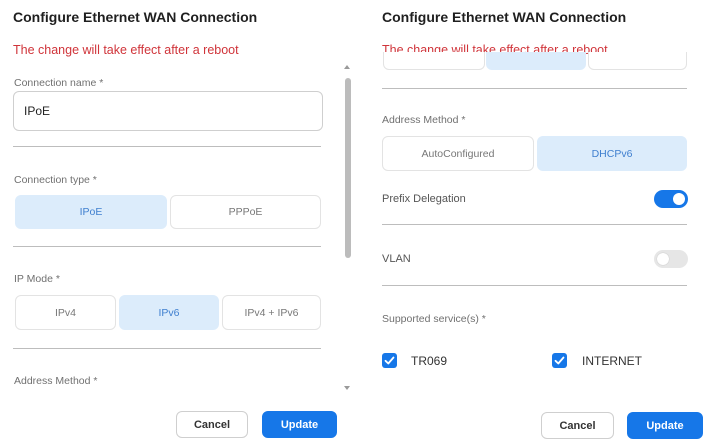 This screenshot has height=439, width=711. I want to click on prefix-delegation-label: Prefix Delegation, so click(424, 199).